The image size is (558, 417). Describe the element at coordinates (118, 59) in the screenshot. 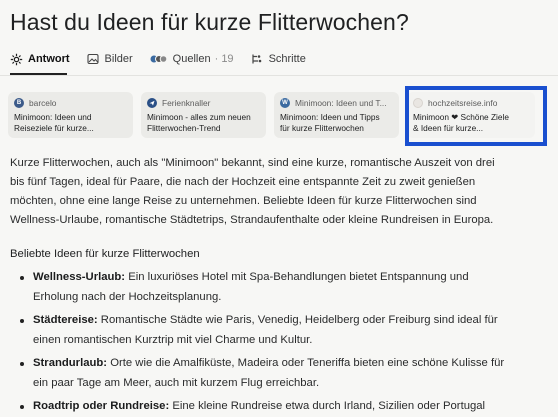

I see `tab-label: Bilder` at that location.